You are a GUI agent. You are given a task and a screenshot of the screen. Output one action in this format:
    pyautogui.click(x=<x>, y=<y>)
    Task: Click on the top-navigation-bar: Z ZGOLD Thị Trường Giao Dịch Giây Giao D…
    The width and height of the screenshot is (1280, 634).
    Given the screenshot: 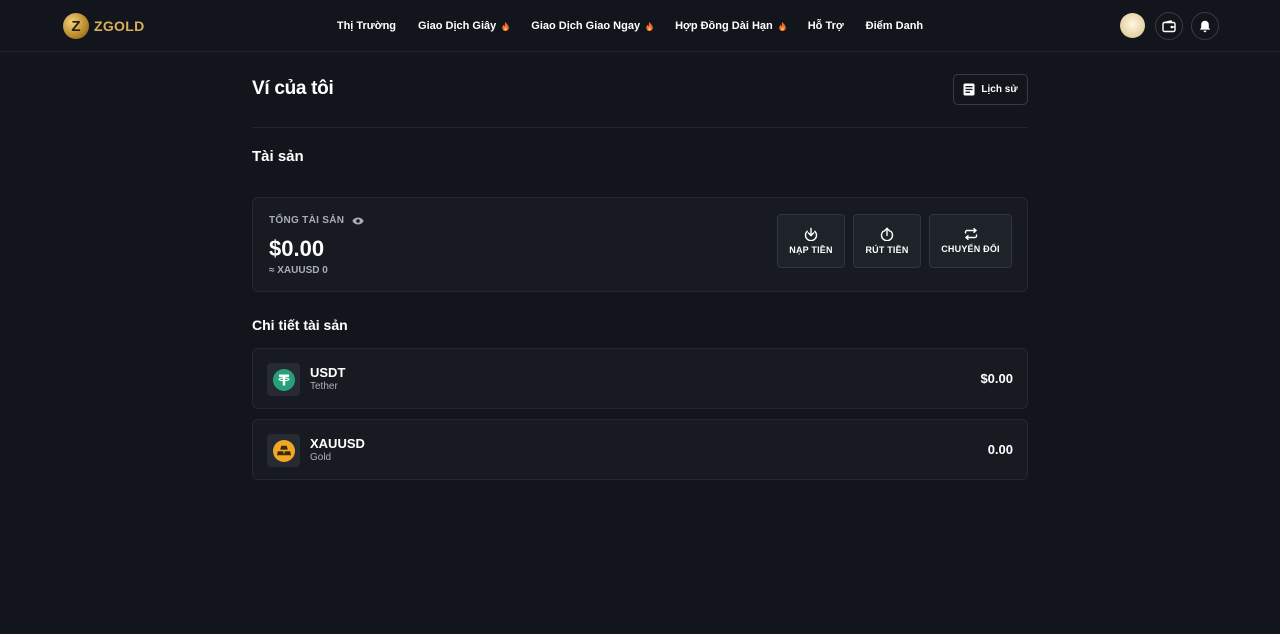 What is the action you would take?
    pyautogui.click(x=640, y=26)
    